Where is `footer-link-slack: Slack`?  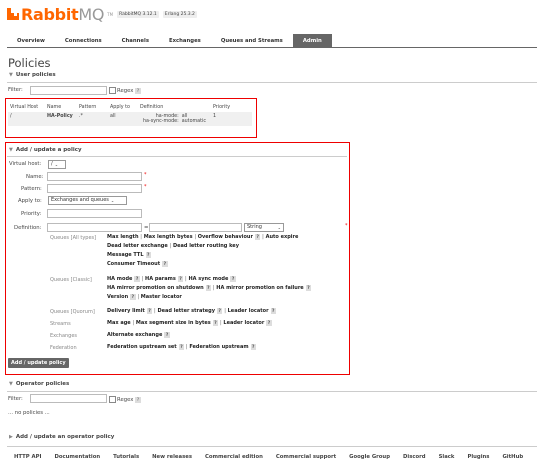
footer-link-slack: Slack is located at coordinates (447, 457).